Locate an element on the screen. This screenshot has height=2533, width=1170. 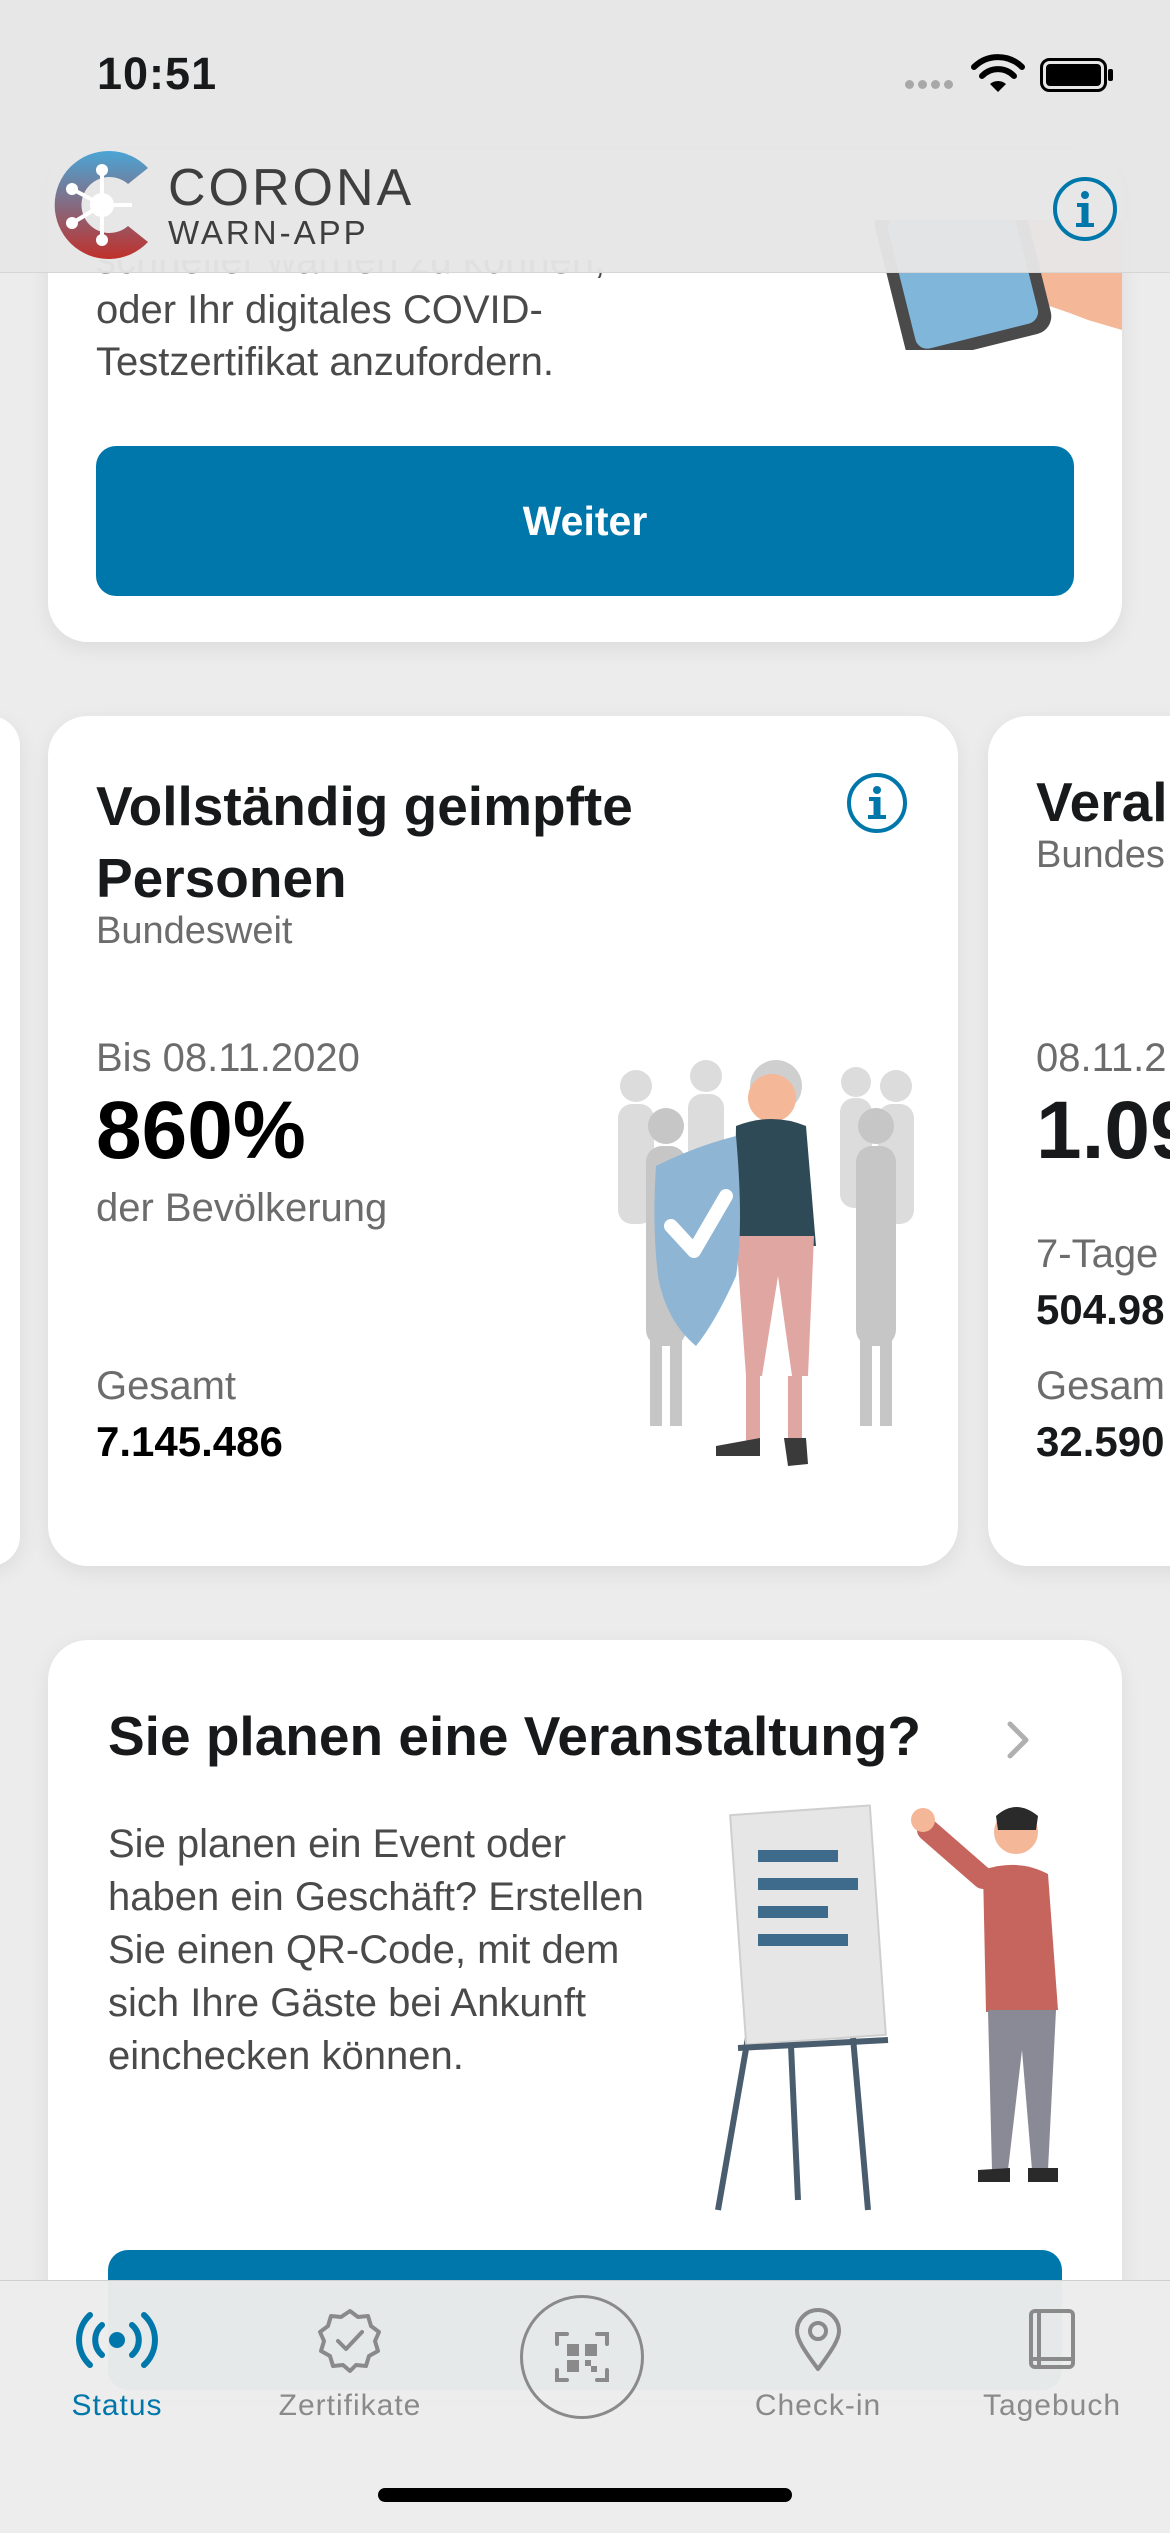
book-icon is located at coordinates (1052, 2339).